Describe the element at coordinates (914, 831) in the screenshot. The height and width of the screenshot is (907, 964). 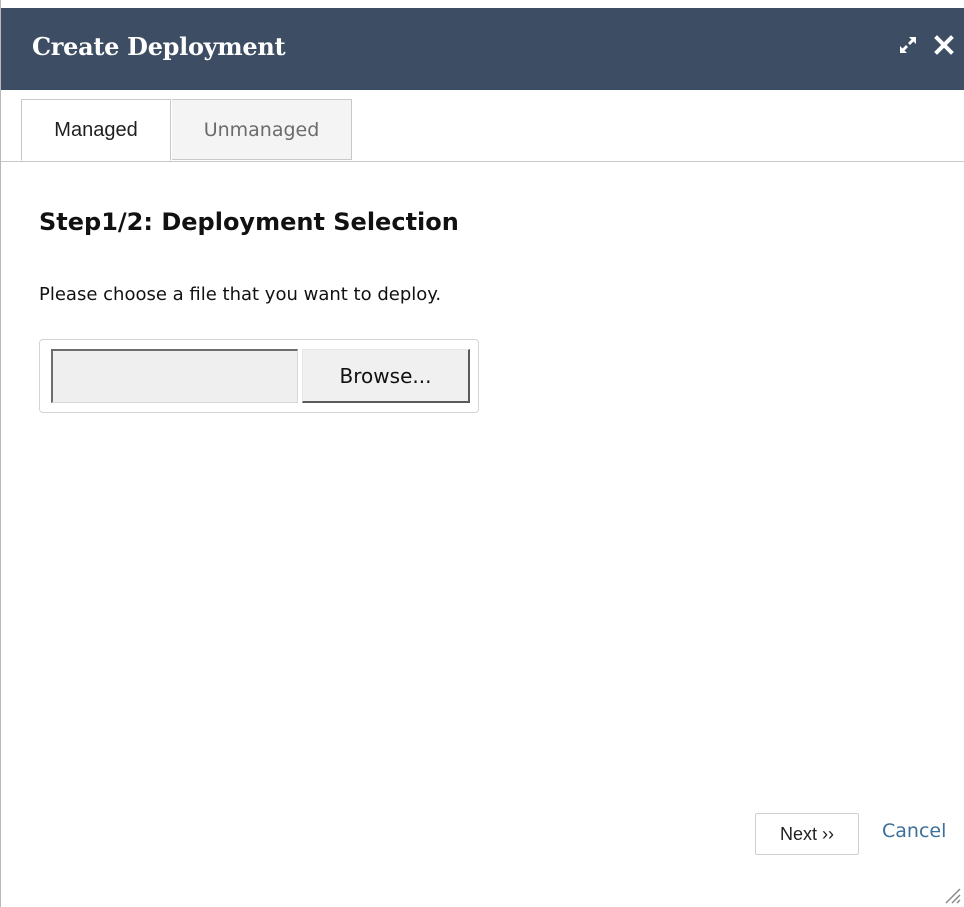
I see `cancel-link: Cancel` at that location.